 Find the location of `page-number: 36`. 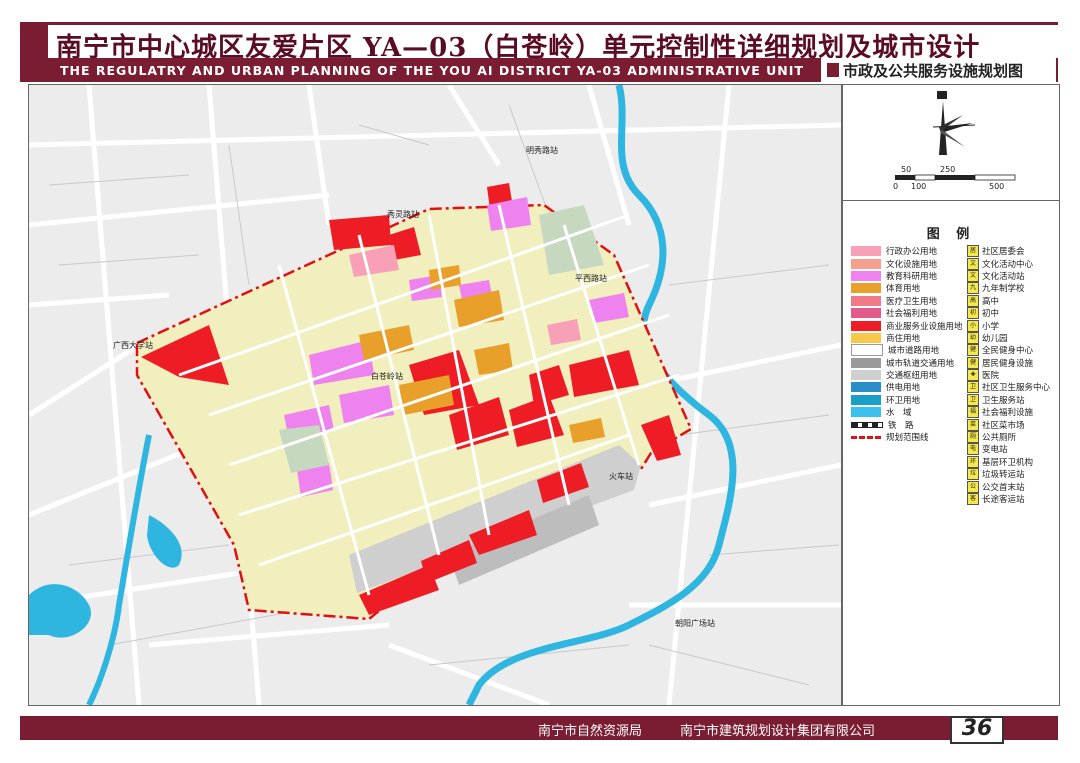

page-number: 36 is located at coordinates (977, 730).